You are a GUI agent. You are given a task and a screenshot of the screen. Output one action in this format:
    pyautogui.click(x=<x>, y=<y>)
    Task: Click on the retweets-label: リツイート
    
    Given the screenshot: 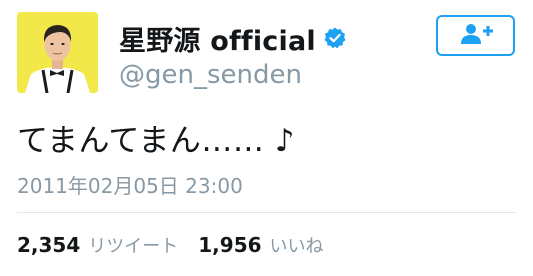 What is the action you would take?
    pyautogui.click(x=133, y=246)
    